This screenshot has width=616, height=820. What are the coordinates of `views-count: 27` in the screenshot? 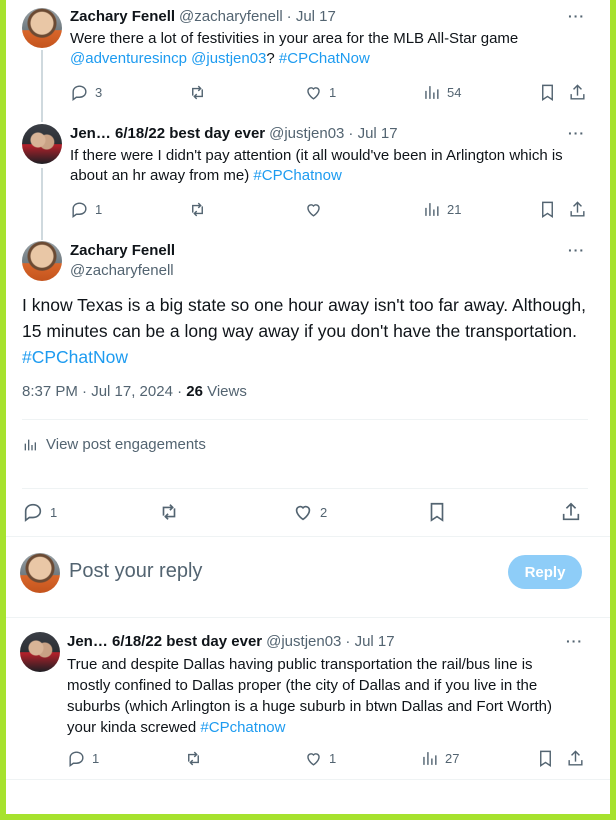 It's located at (452, 758).